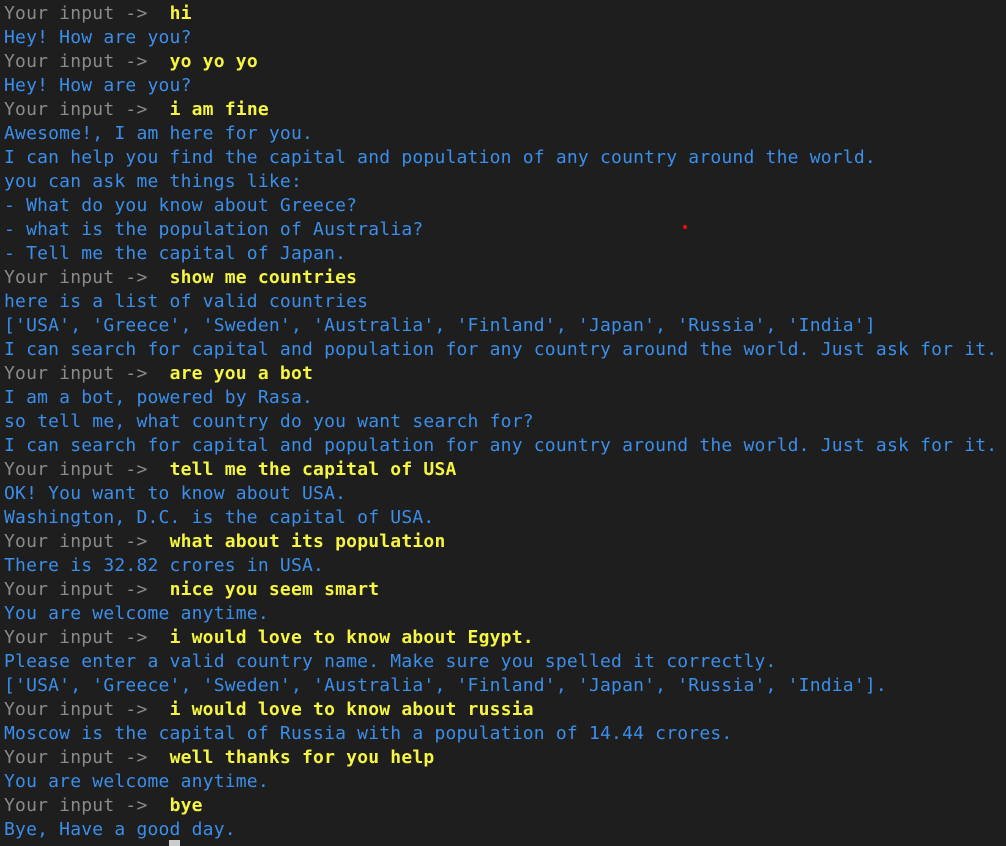 The height and width of the screenshot is (846, 1006). Describe the element at coordinates (153, 181) in the screenshot. I see `bot-message: you can ask me things like:` at that location.